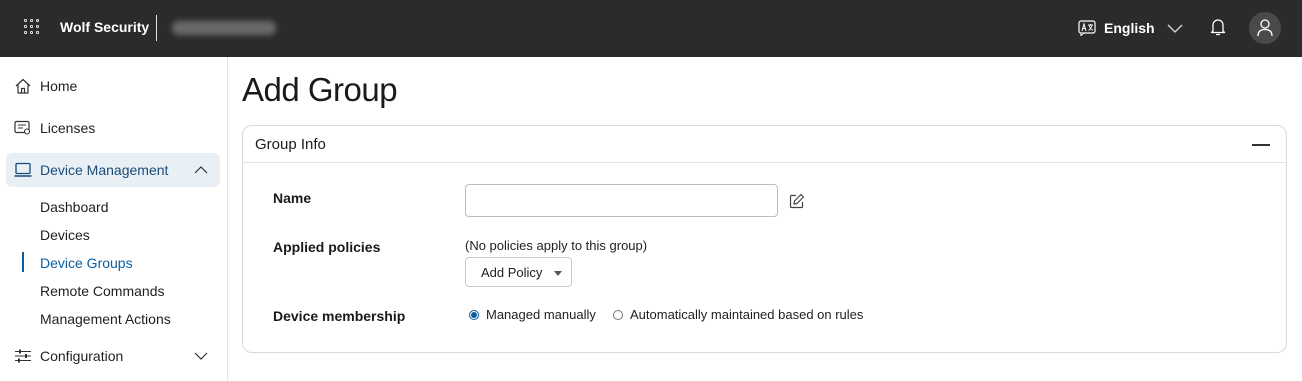 The width and height of the screenshot is (1302, 381). What do you see at coordinates (797, 201) in the screenshot?
I see `edit-icon` at bounding box center [797, 201].